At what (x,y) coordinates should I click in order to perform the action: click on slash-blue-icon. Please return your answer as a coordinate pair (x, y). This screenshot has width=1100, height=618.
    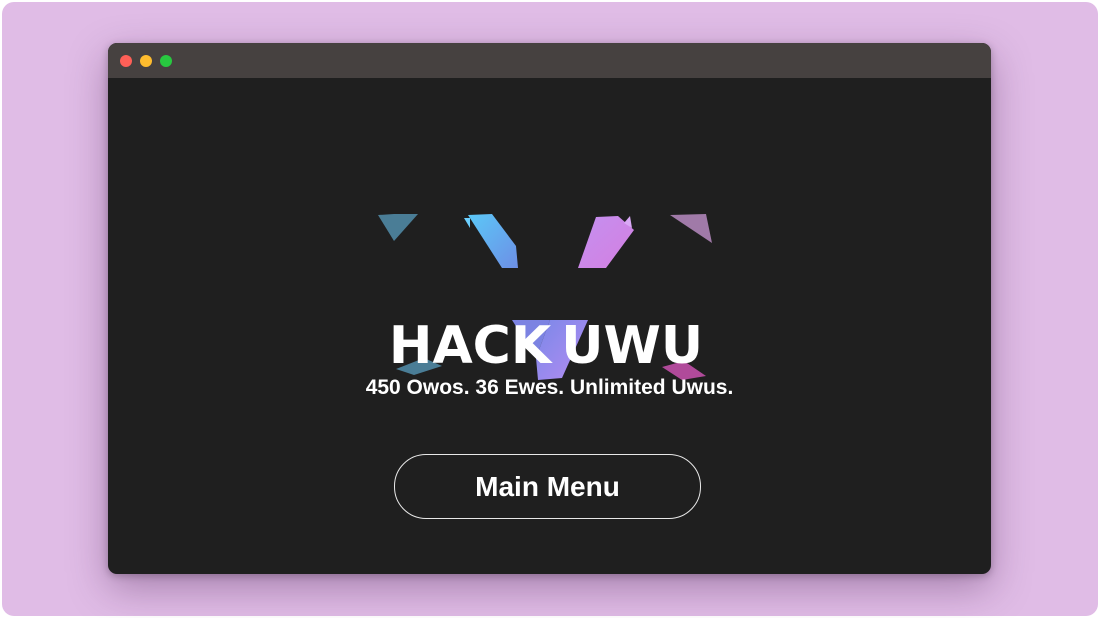
    Looking at the image, I should click on (493, 241).